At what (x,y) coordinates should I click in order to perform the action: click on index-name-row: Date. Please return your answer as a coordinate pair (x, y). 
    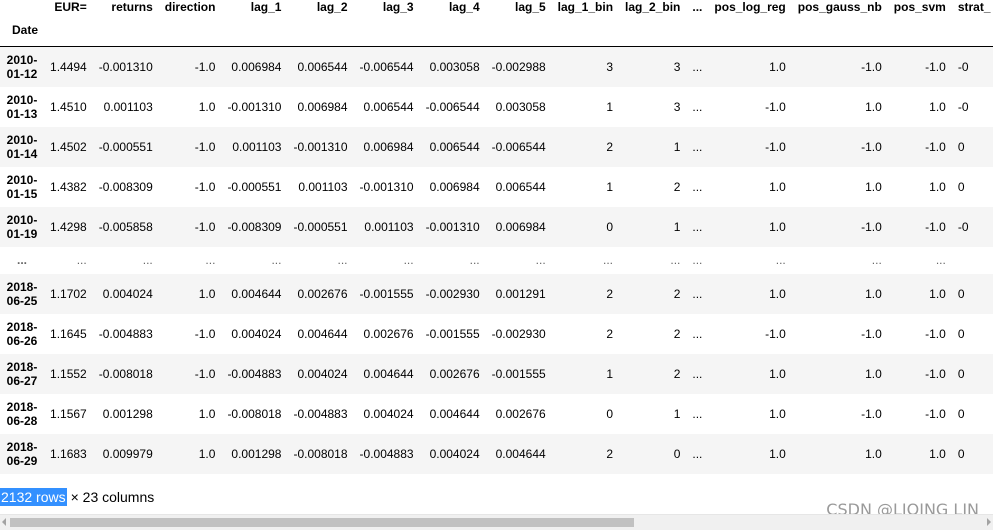
    Looking at the image, I should click on (496, 30).